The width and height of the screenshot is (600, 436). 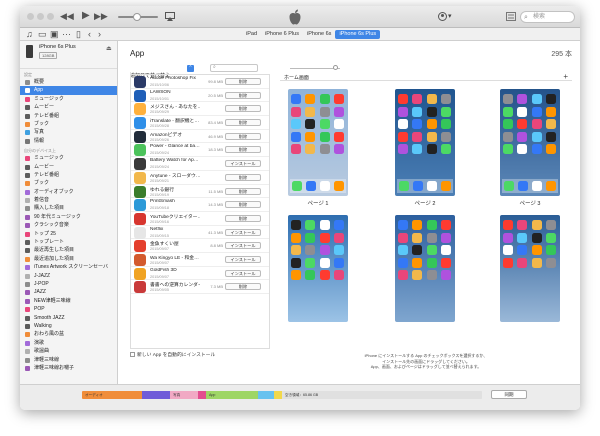 I want to click on sidebar-setting-item: ブック, so click(x=68, y=124).